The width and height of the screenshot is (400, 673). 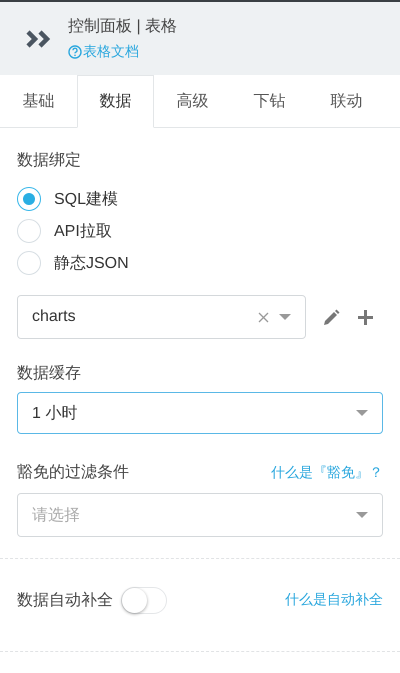 What do you see at coordinates (331, 317) in the screenshot?
I see `pencil-icon` at bounding box center [331, 317].